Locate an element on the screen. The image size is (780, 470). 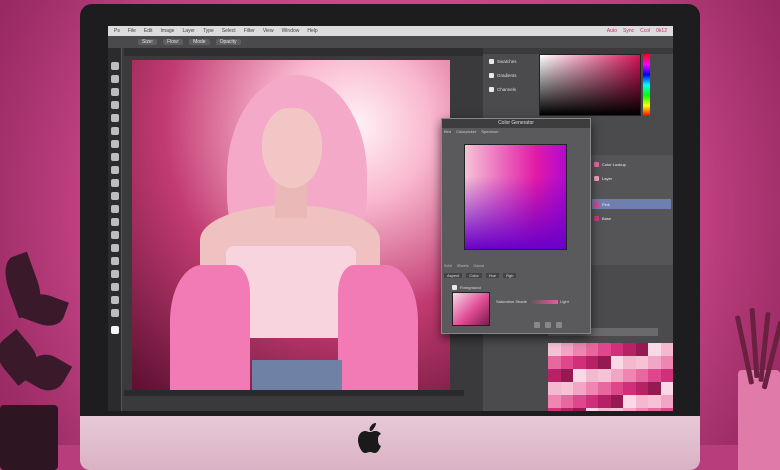
blur-tool-icon is located at coordinates (115, 222).